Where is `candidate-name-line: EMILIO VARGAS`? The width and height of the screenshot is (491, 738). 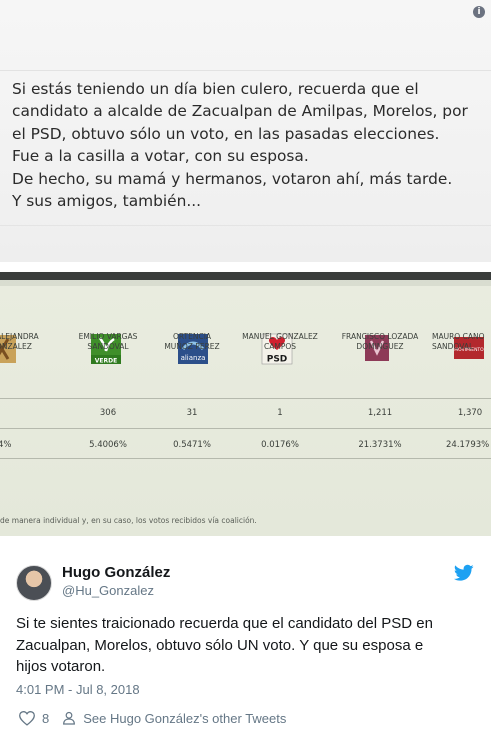
candidate-name-line: EMILIO VARGAS is located at coordinates (108, 336).